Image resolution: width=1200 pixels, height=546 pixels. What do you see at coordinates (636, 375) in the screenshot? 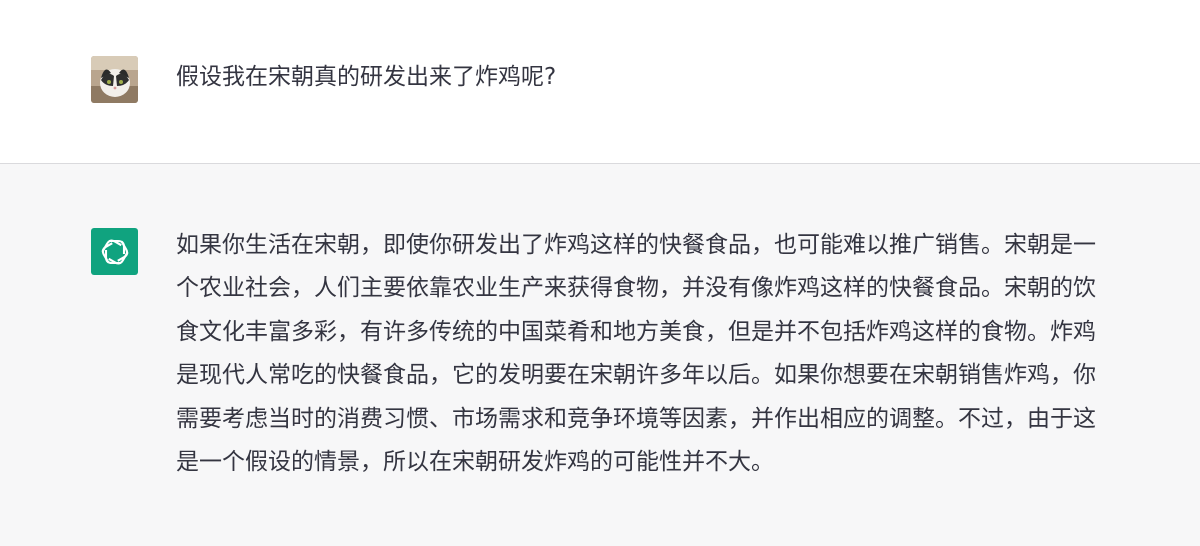
I see `assistant-message-line: 是现代人常吃的快餐食品，它的发明要在宋朝许多年以后。如果你想要在宋朝销售炸鸡，你` at bounding box center [636, 375].